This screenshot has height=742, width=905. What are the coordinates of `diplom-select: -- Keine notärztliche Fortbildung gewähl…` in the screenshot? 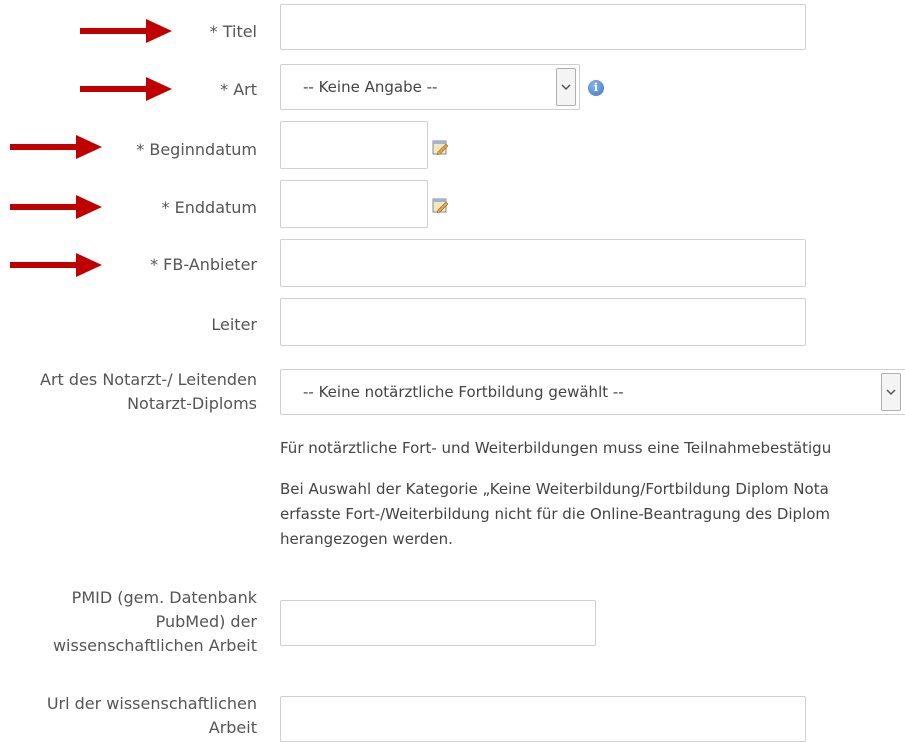 It's located at (592, 392).